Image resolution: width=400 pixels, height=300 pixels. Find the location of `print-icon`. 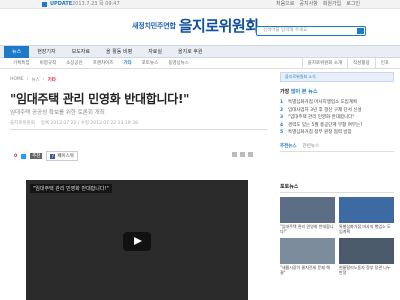

print-icon is located at coordinates (234, 154).